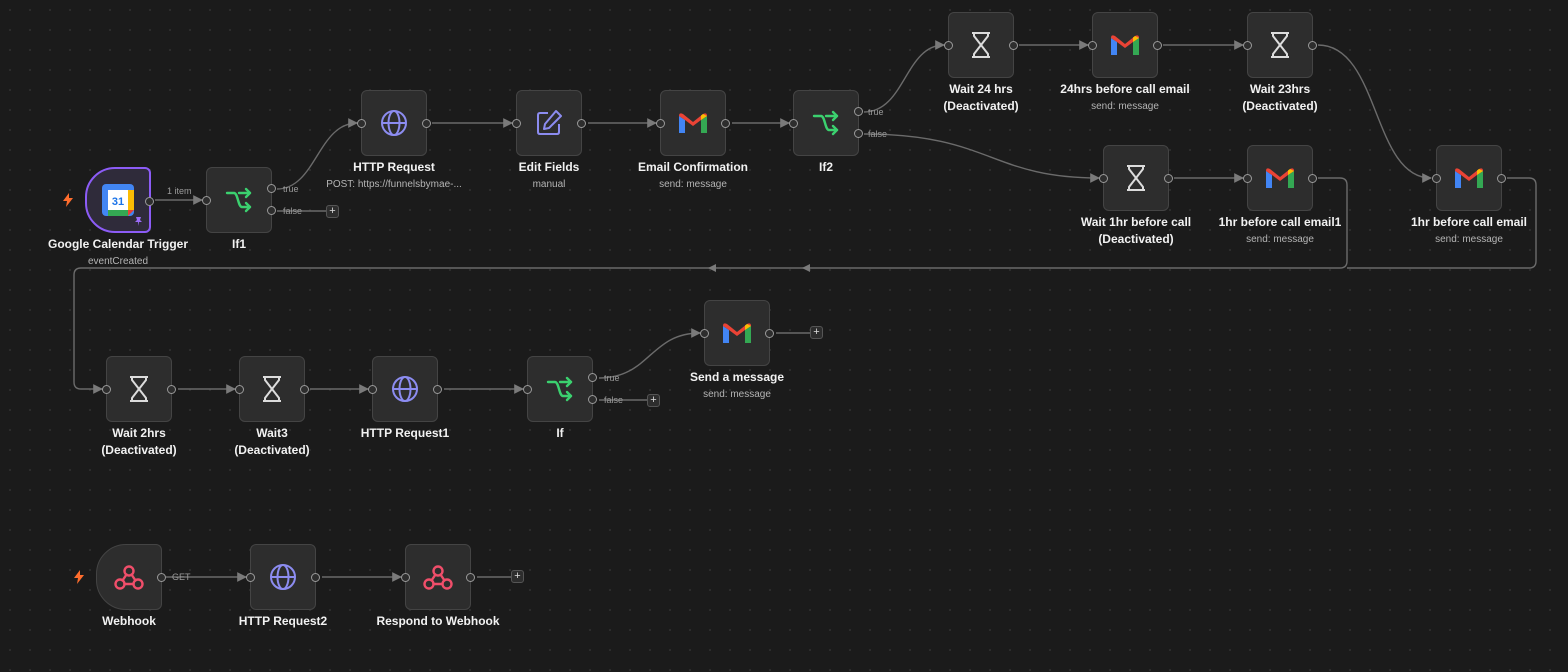  Describe the element at coordinates (612, 378) in the screenshot. I see `edge-label-true: true` at that location.